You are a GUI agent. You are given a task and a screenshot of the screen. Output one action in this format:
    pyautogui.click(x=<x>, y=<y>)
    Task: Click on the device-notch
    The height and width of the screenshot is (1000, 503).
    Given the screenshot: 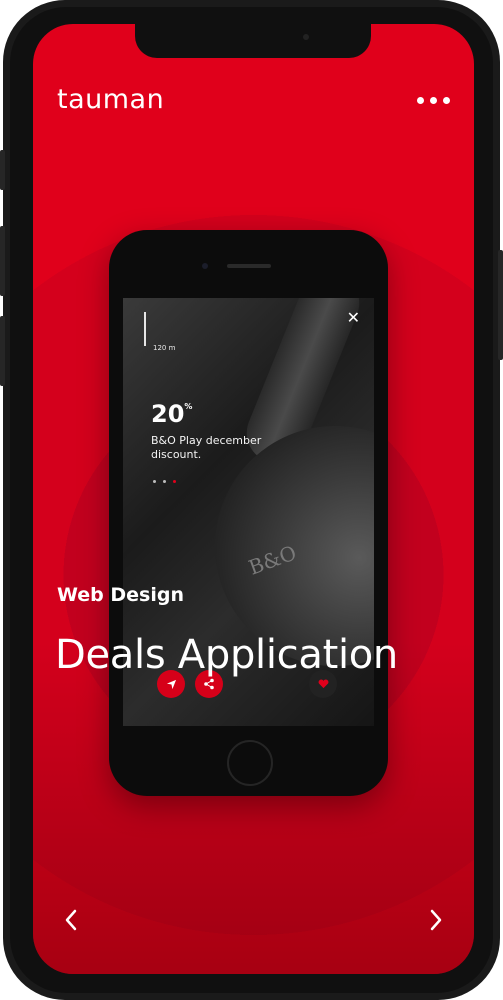 What is the action you would take?
    pyautogui.click(x=253, y=41)
    